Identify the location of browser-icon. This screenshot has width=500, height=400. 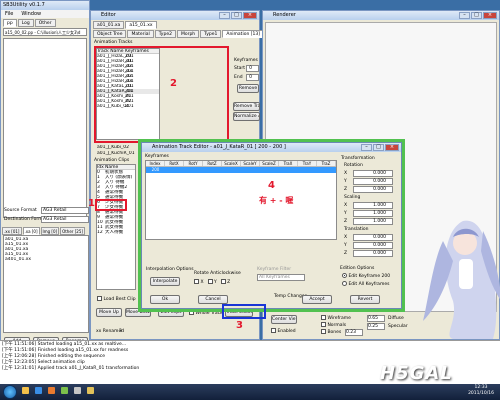
(38, 390).